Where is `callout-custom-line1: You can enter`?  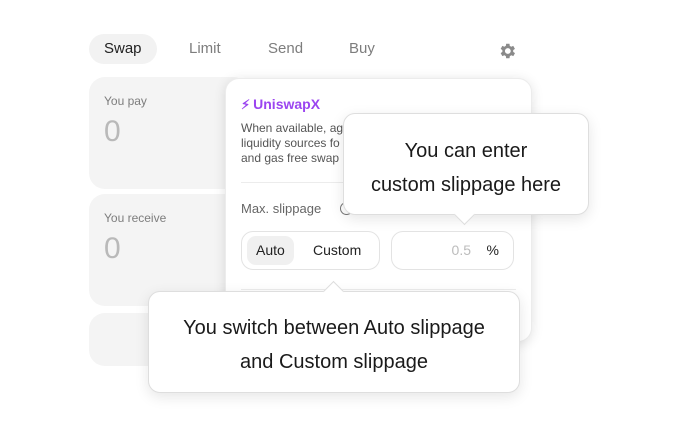
callout-custom-line1: You can enter is located at coordinates (466, 151).